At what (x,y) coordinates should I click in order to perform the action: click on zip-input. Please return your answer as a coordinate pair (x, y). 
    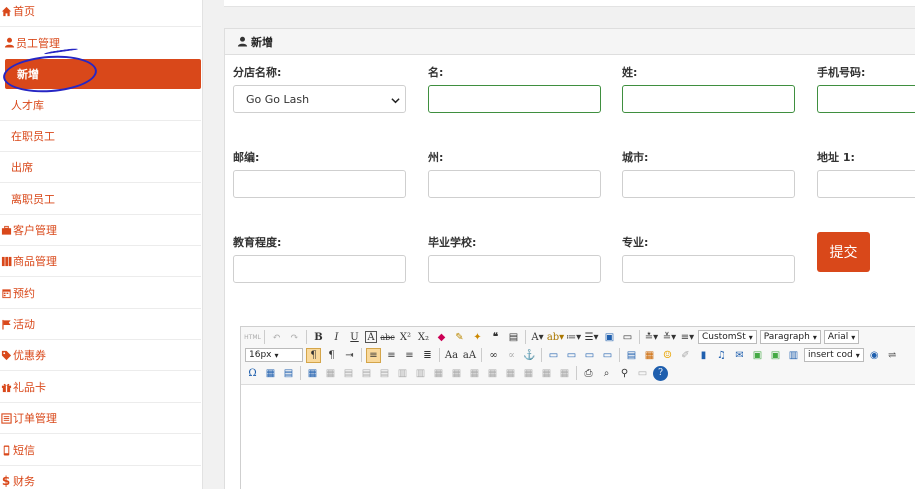
    Looking at the image, I should click on (319, 184).